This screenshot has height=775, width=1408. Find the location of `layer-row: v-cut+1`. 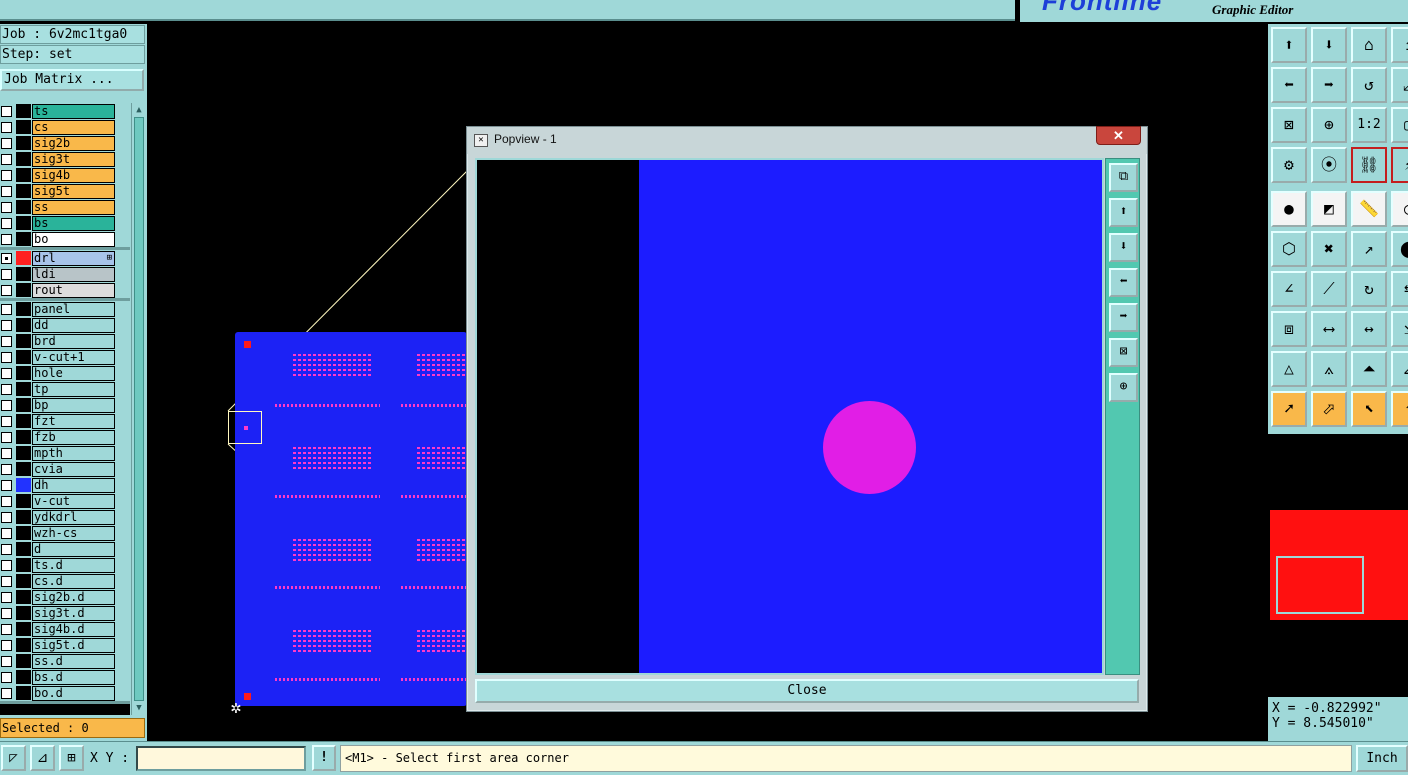

layer-row: v-cut+1 is located at coordinates (65, 357).